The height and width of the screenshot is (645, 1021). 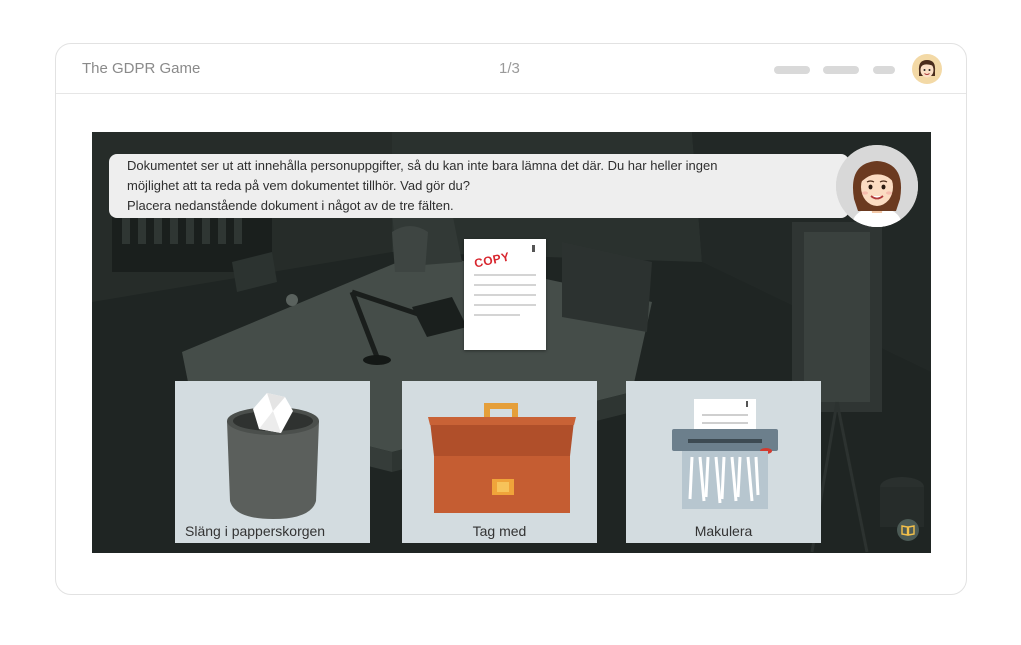 I want to click on trash-bin-icon, so click(x=273, y=456).